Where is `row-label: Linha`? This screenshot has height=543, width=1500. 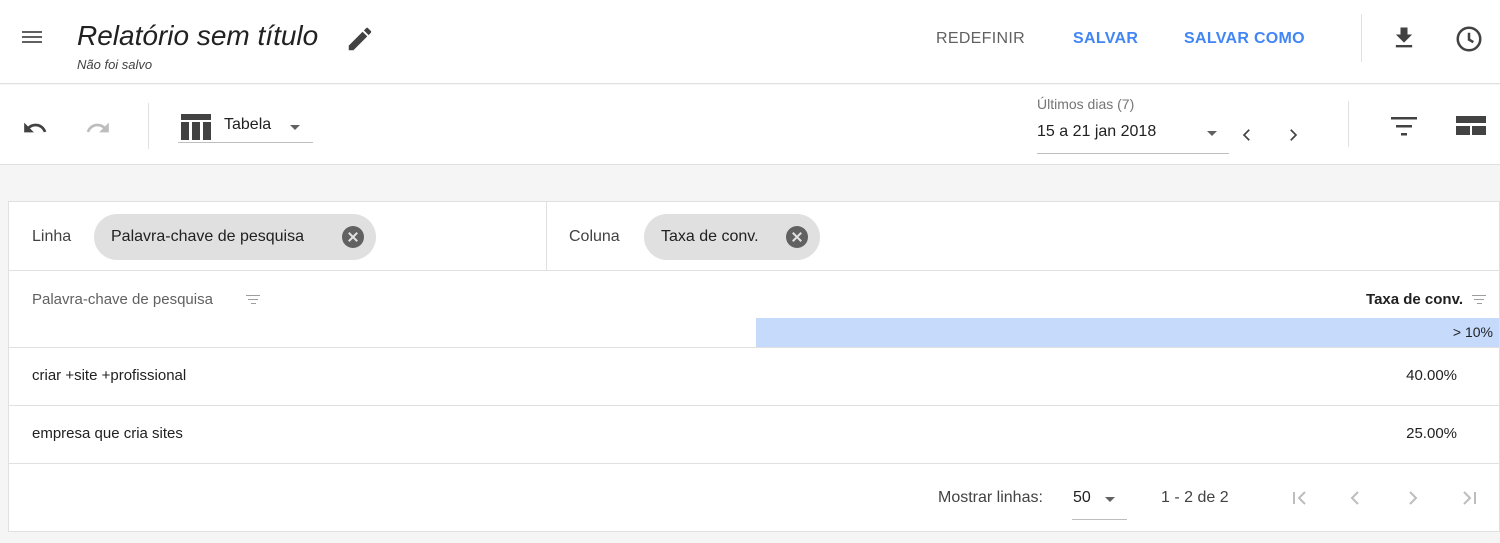 row-label: Linha is located at coordinates (52, 236).